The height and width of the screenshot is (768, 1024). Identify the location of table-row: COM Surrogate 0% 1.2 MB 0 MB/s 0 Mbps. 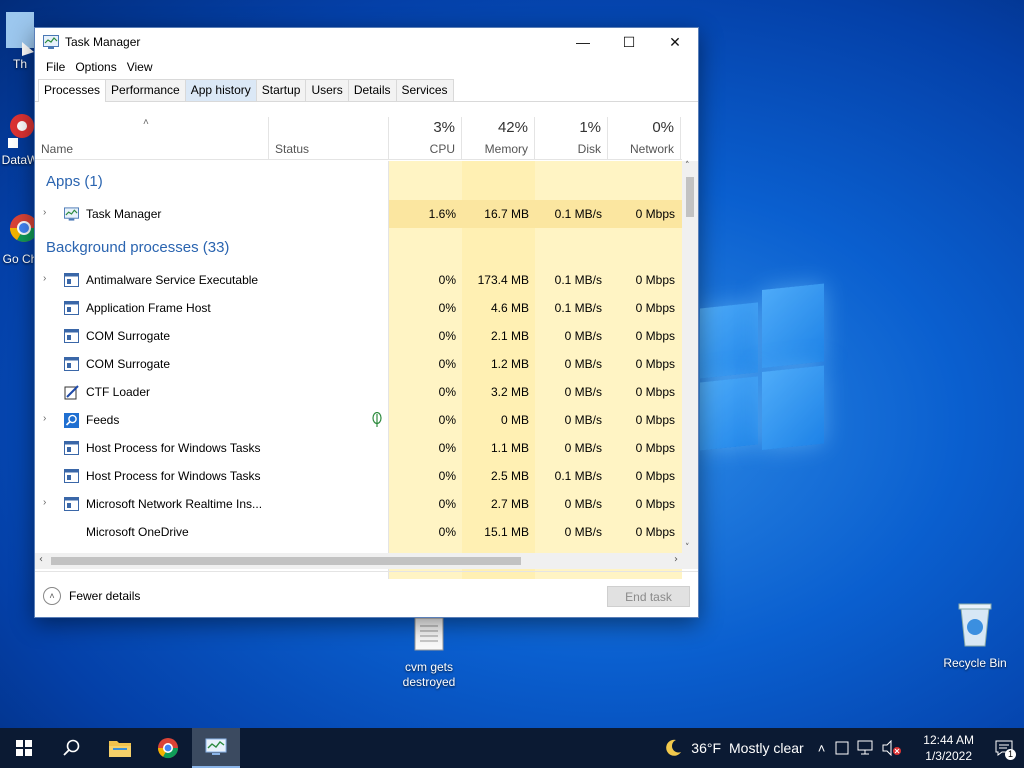
(358, 364).